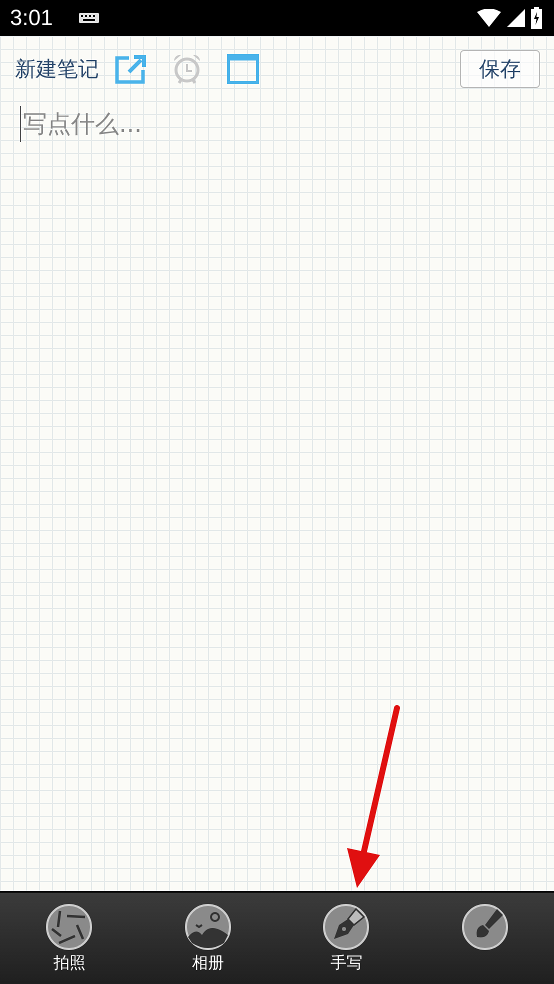 Image resolution: width=554 pixels, height=984 pixels. I want to click on alarm-clock-icon, so click(187, 69).